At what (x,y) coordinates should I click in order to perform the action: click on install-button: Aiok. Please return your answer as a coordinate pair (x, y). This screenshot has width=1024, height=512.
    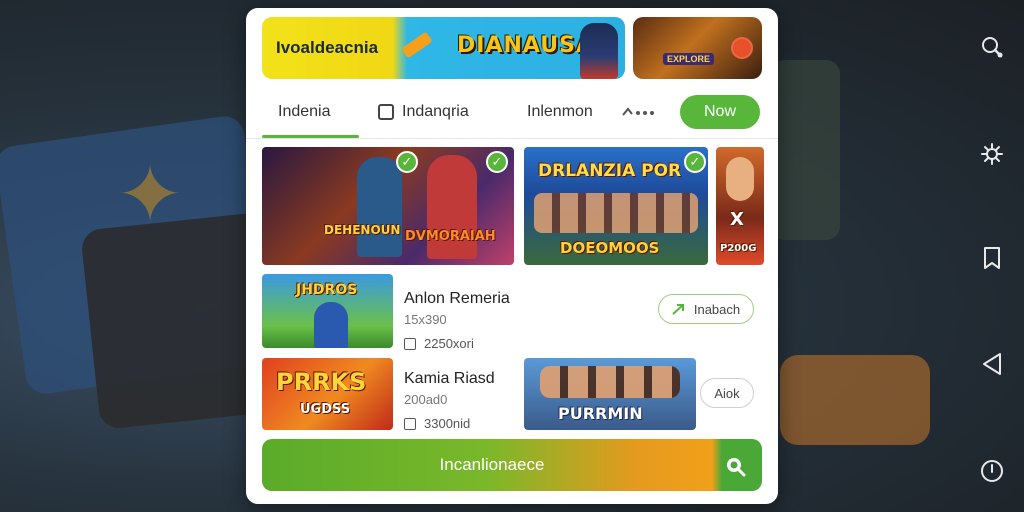
    Looking at the image, I should click on (727, 393).